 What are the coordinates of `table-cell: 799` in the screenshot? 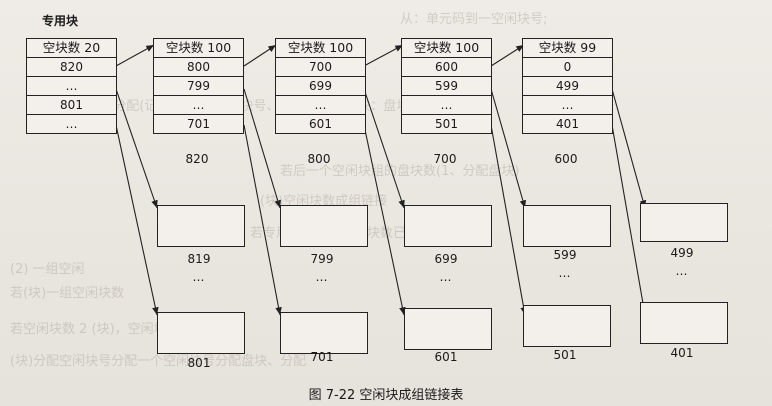 It's located at (198, 86).